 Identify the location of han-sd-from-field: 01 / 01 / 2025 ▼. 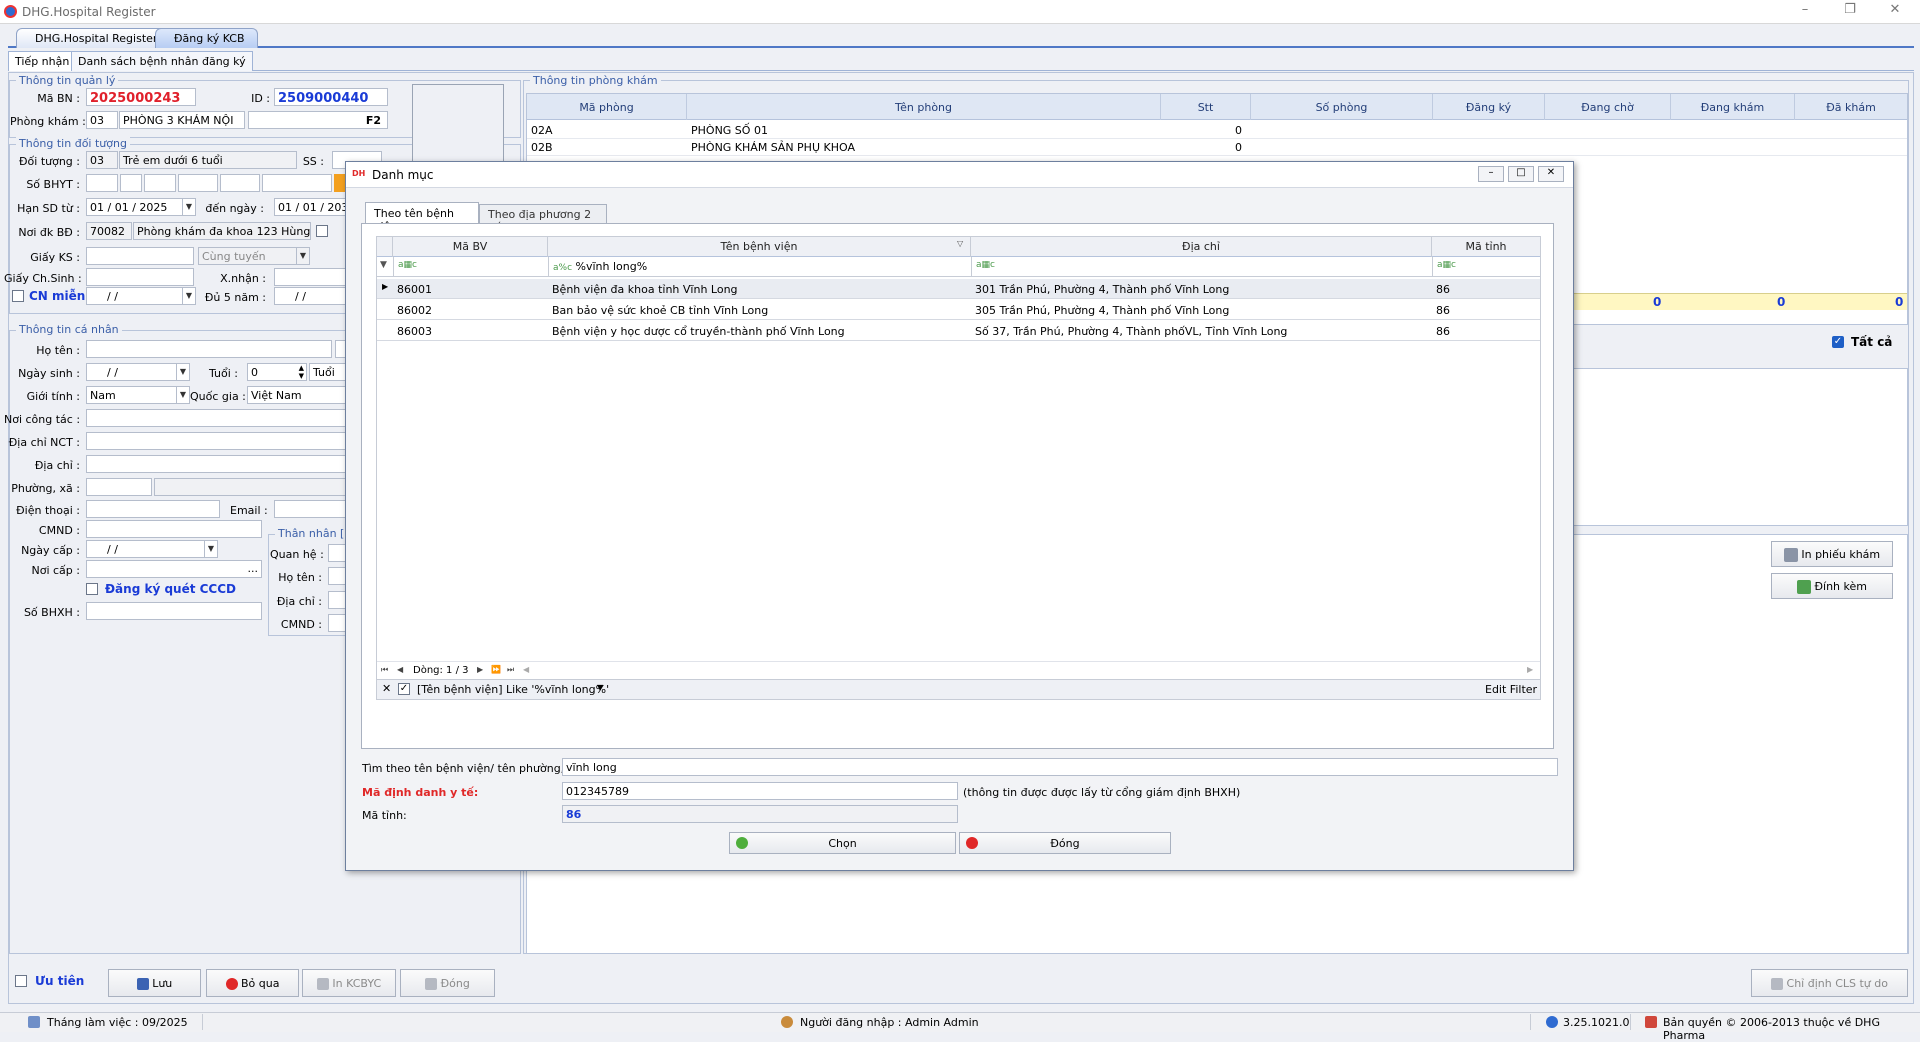
(141, 207).